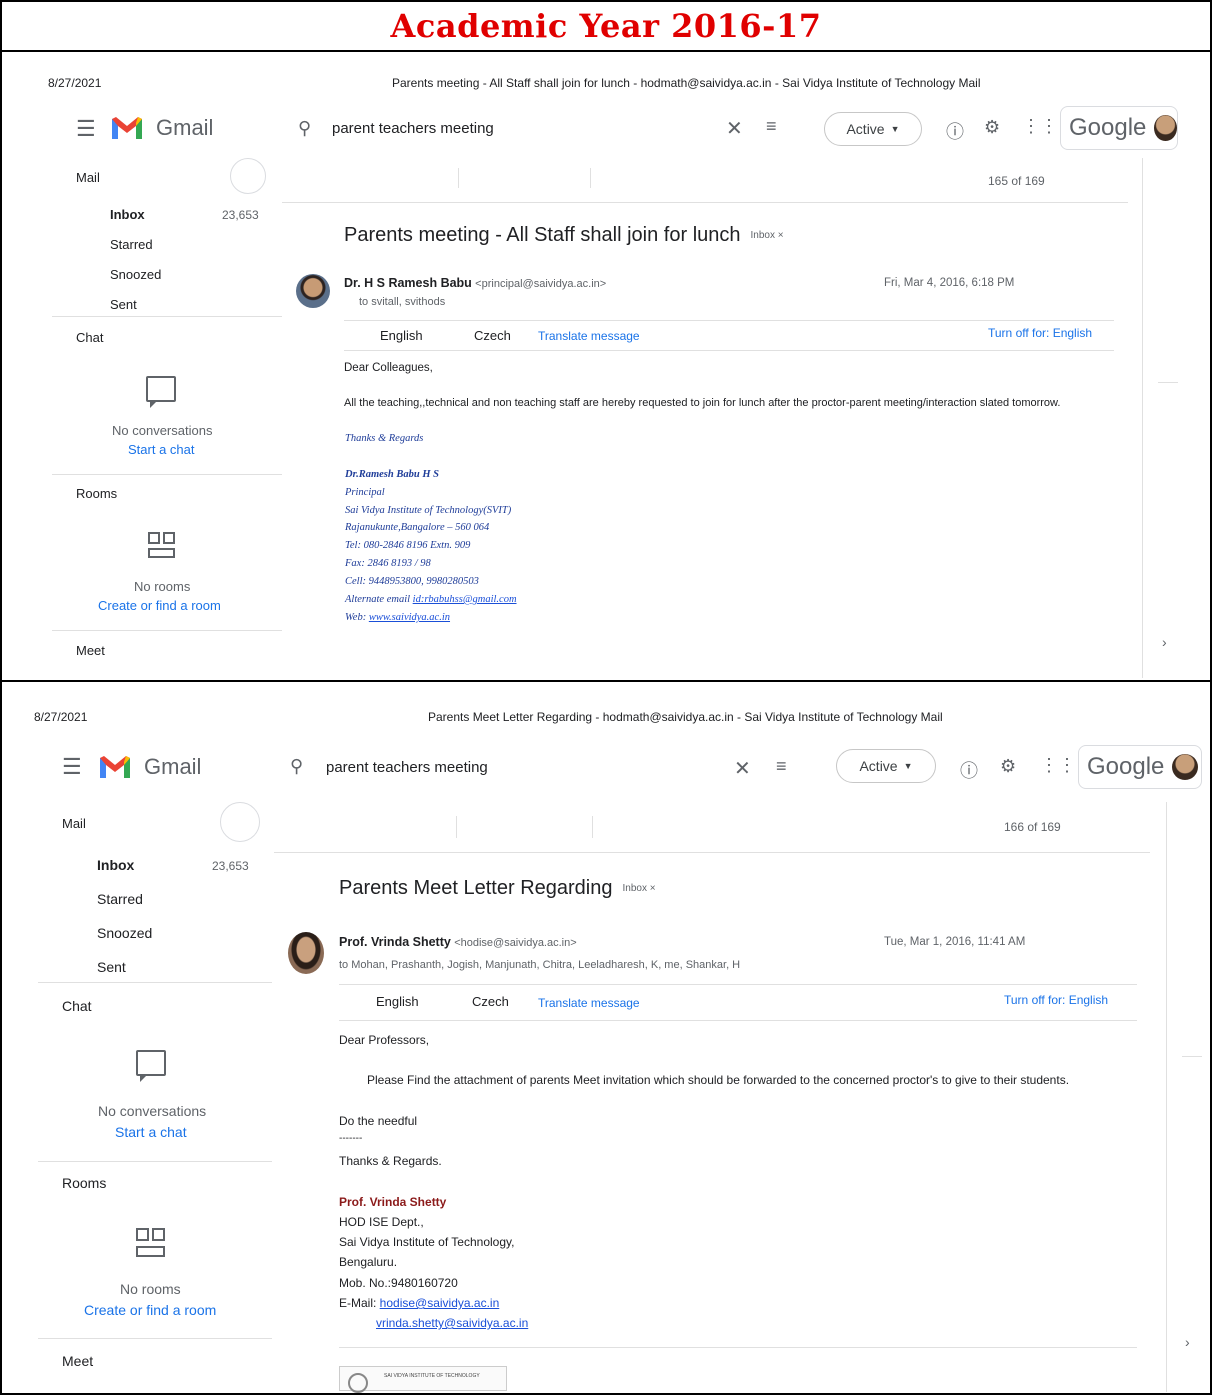 The height and width of the screenshot is (1395, 1212). I want to click on print-date: 8/27/2021, so click(75, 83).